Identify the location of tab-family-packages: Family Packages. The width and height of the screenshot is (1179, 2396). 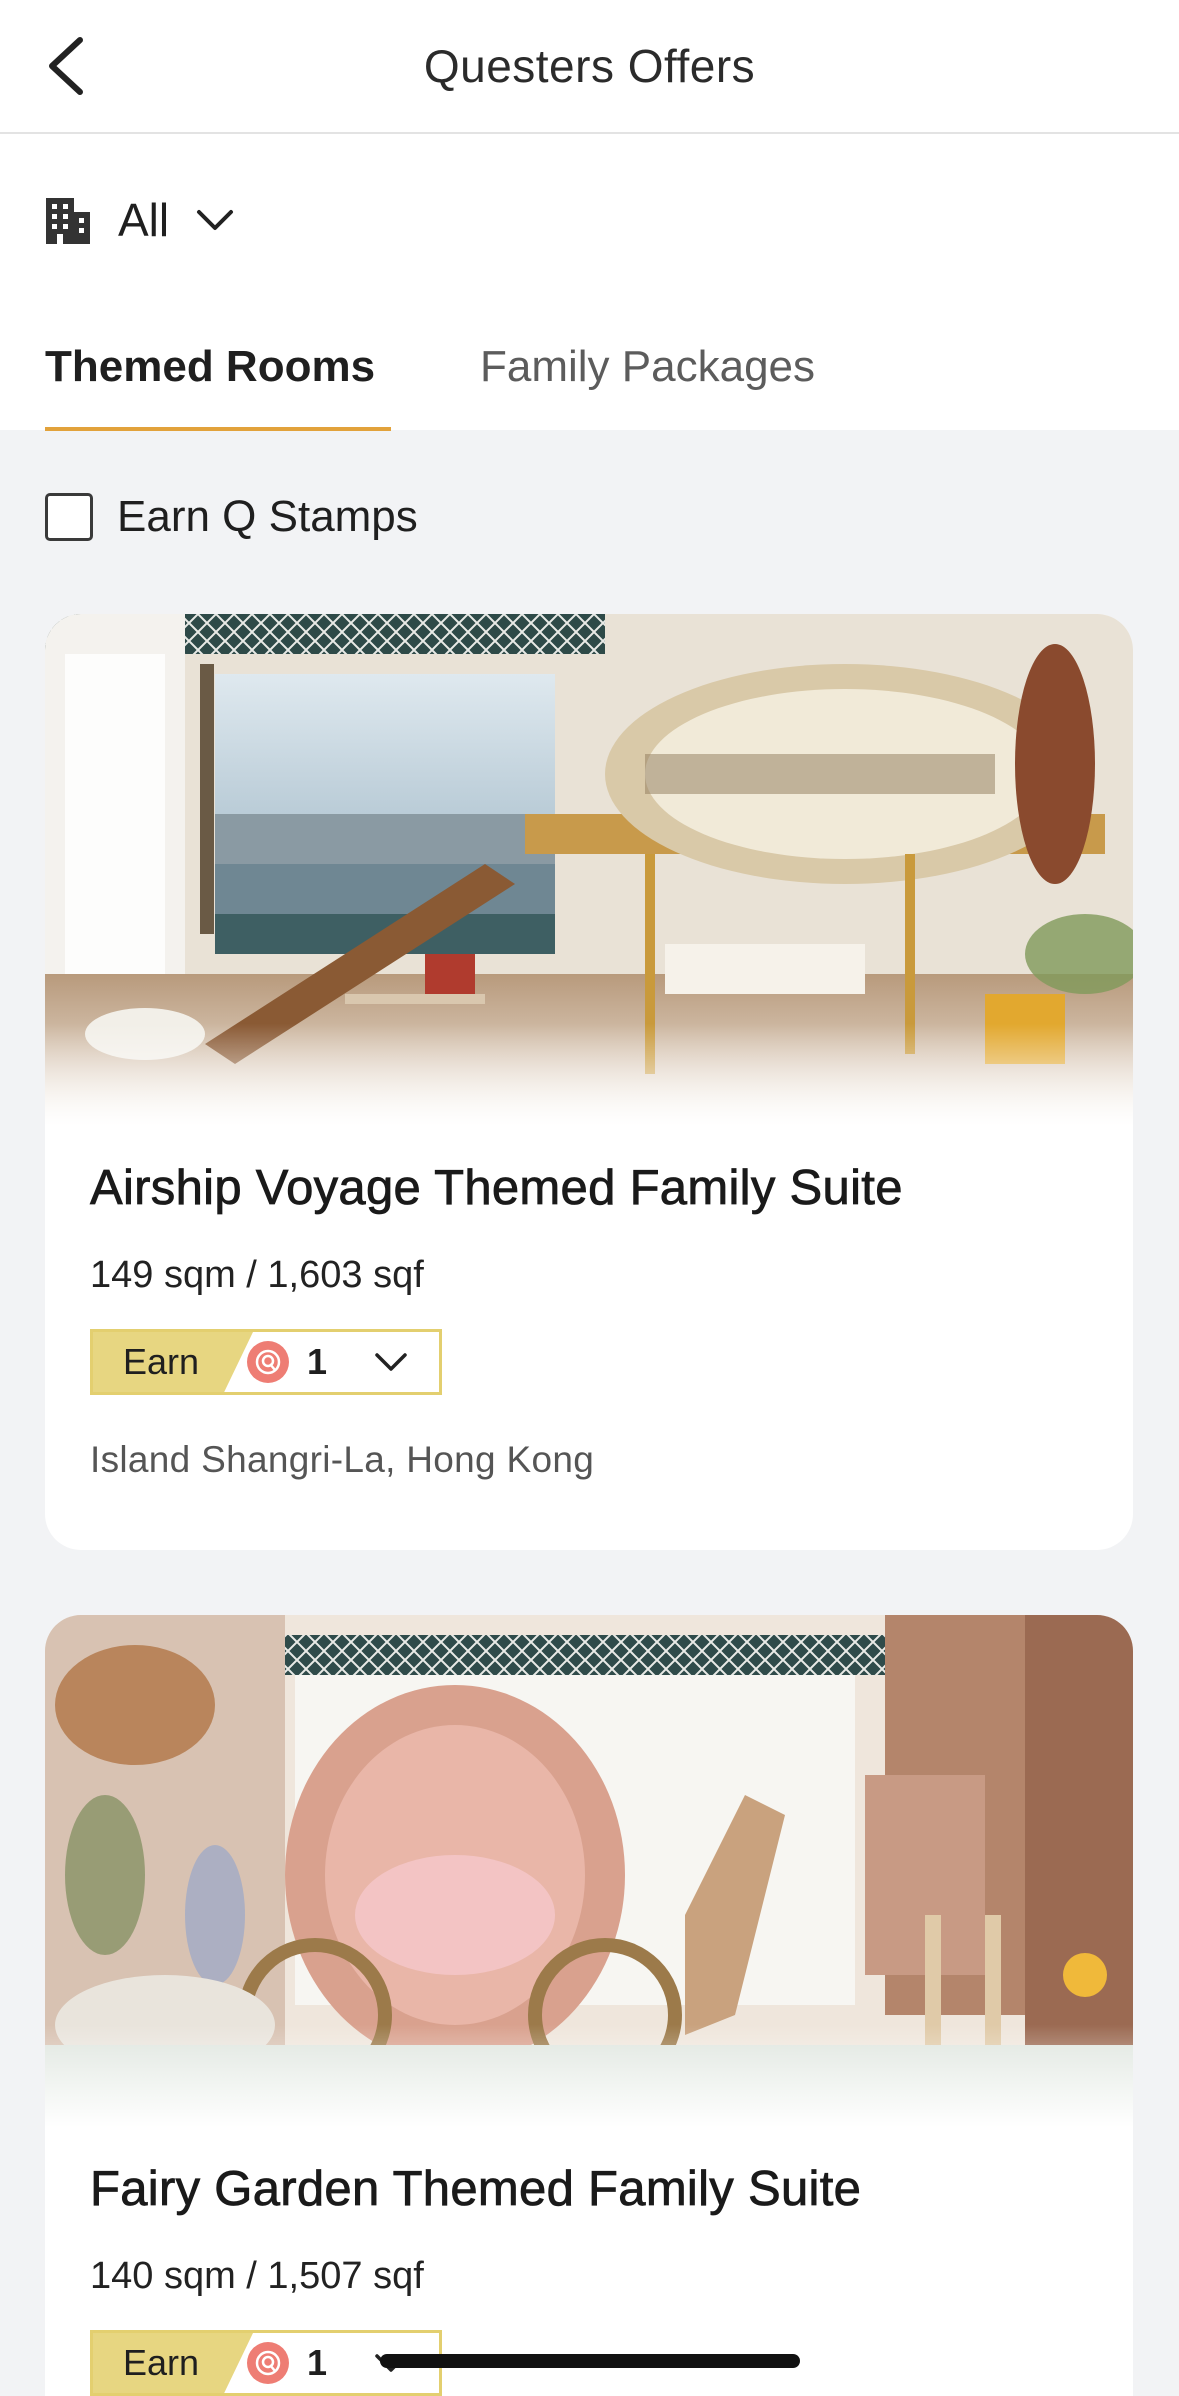
(647, 367).